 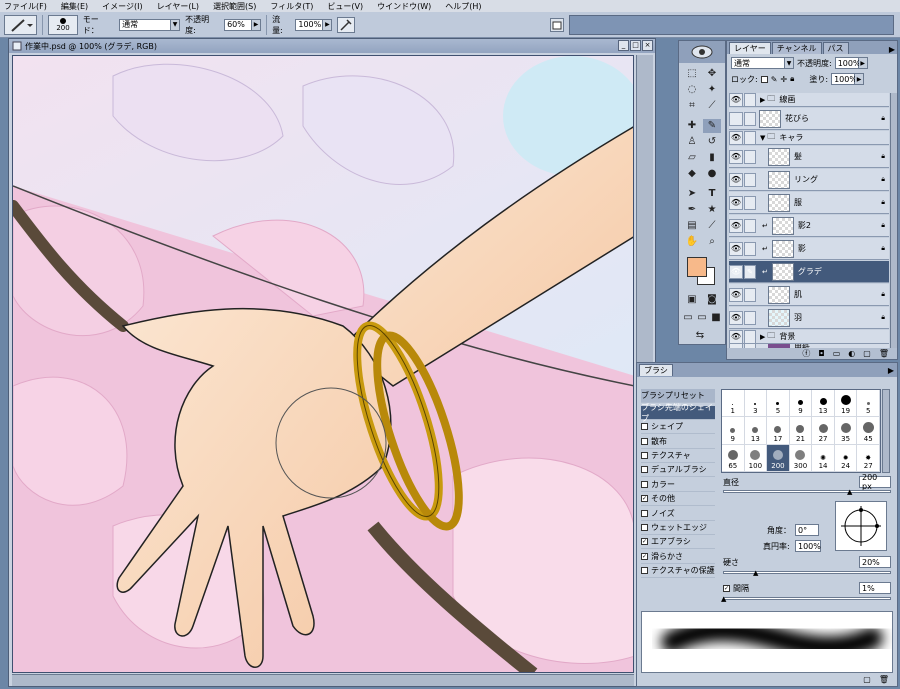 I want to click on brush-cell: 100, so click(x=756, y=458).